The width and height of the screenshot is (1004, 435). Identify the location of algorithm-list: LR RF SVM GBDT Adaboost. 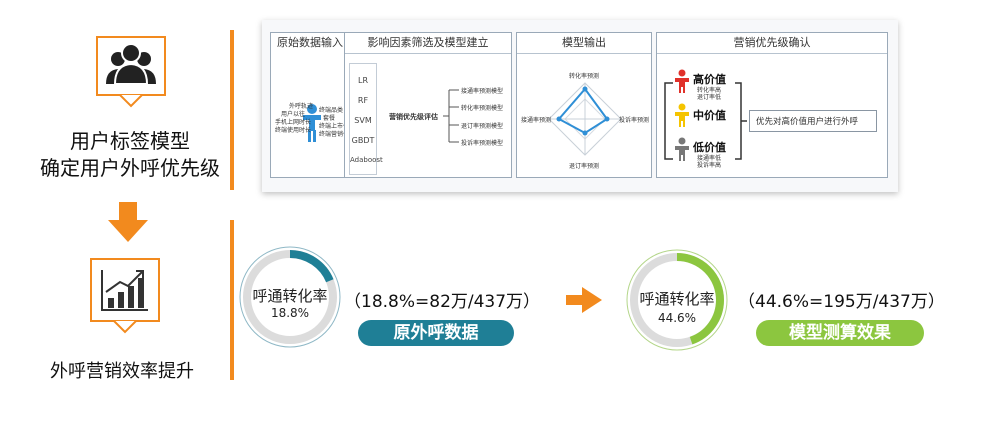
(366, 119).